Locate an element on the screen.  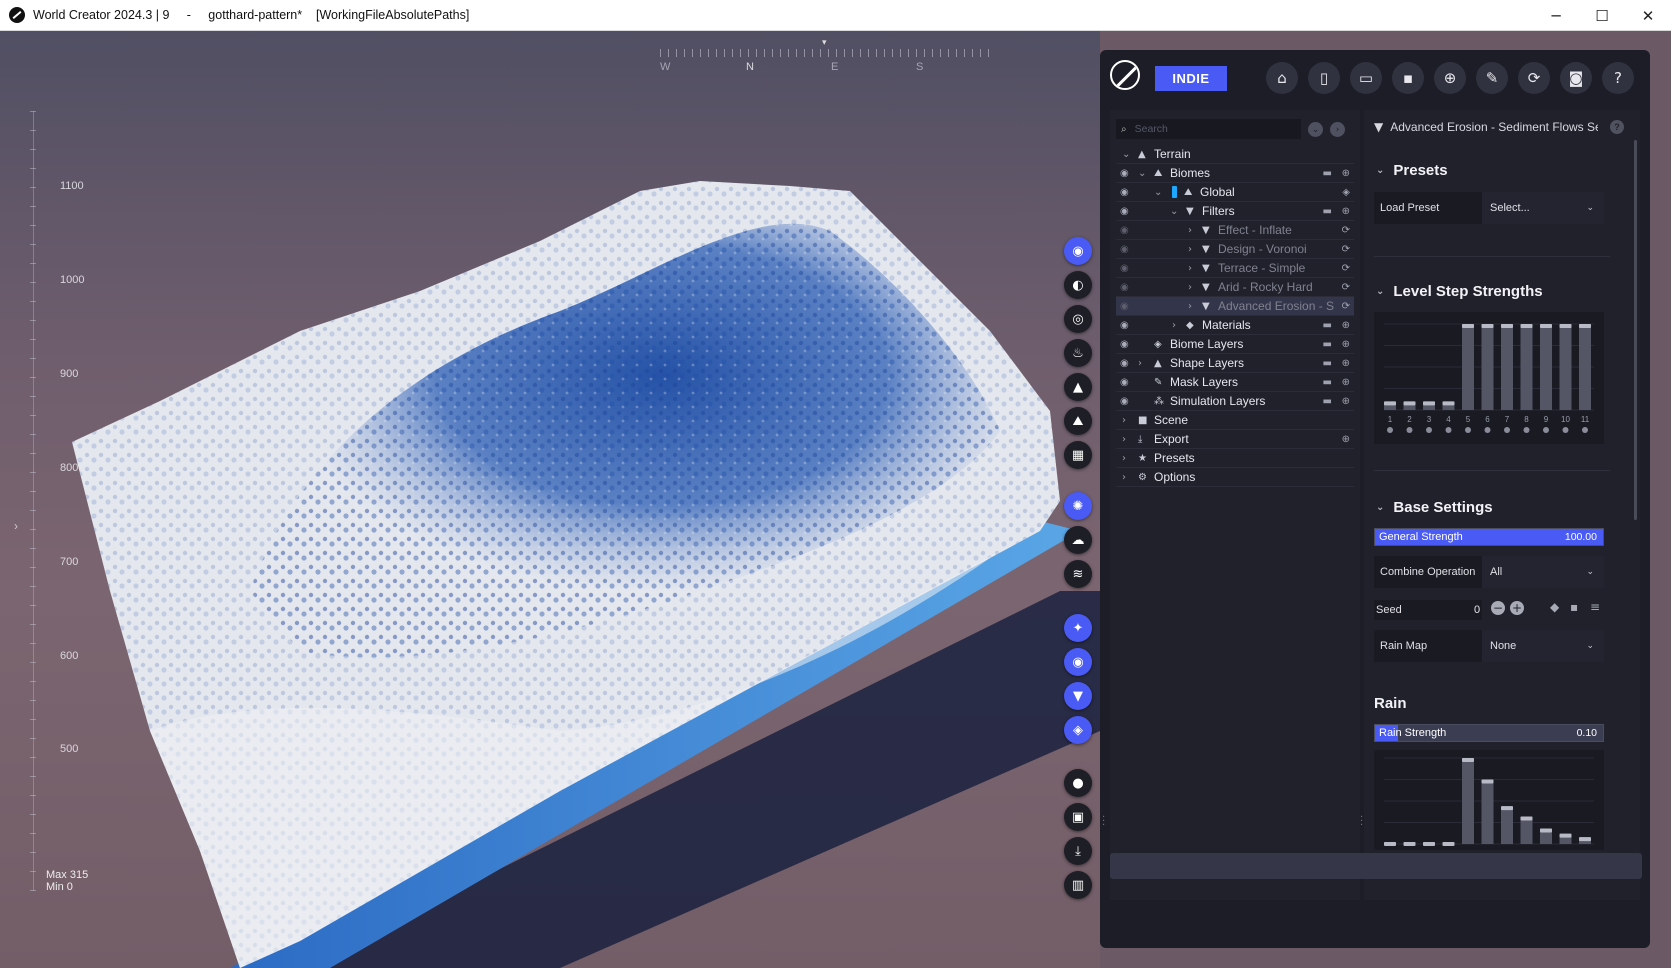
layers-button: ◈ is located at coordinates (1078, 730).